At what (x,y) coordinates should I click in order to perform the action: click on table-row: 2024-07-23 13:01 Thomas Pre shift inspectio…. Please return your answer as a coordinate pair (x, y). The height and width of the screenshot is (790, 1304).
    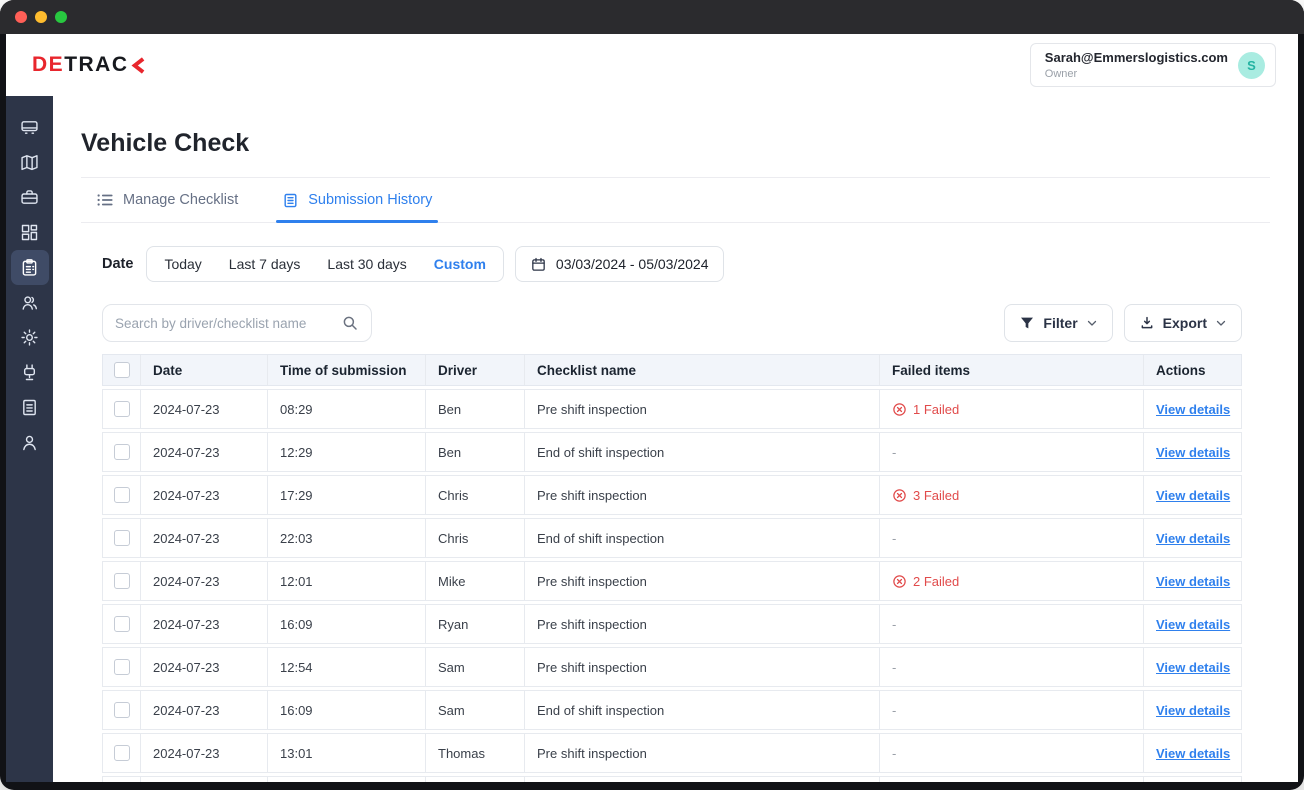
    Looking at the image, I should click on (672, 753).